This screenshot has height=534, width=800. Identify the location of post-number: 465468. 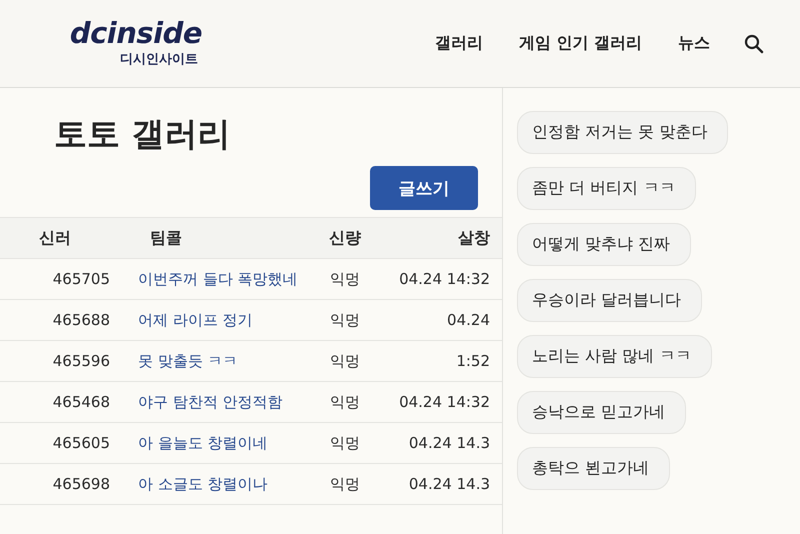
(81, 402).